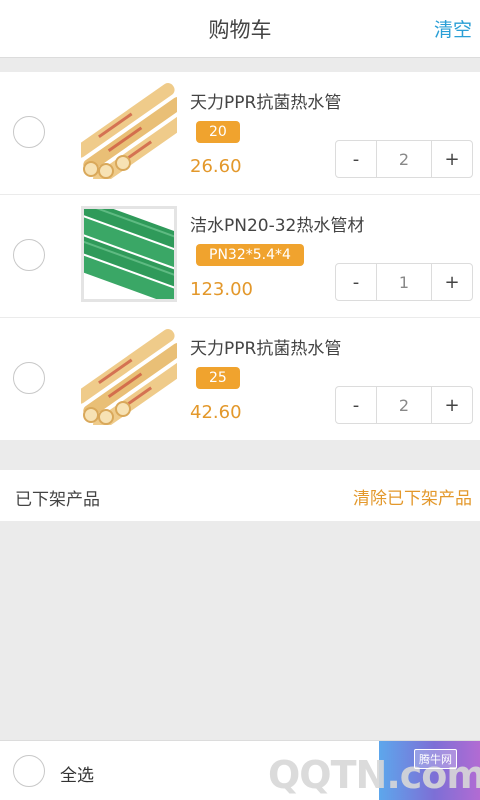 The height and width of the screenshot is (800, 480). Describe the element at coordinates (221, 289) in the screenshot. I see `product-price: 123.00` at that location.